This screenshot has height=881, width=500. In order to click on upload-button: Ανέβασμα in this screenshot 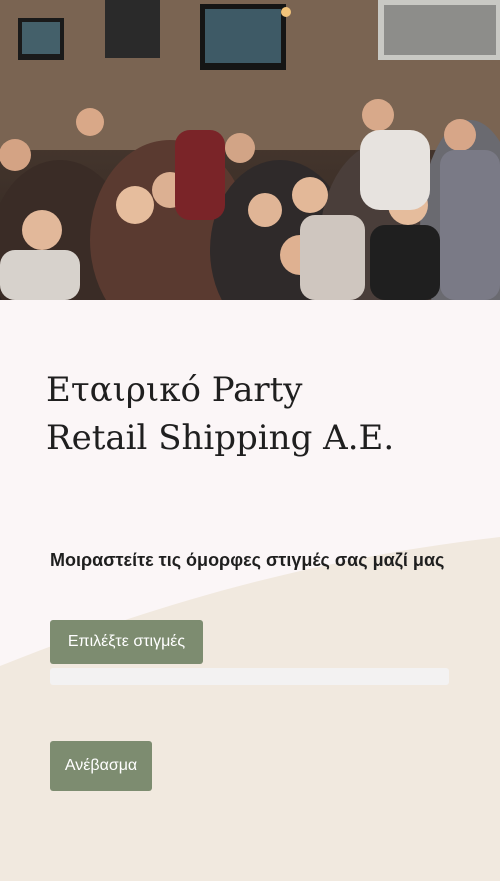, I will do `click(101, 766)`.